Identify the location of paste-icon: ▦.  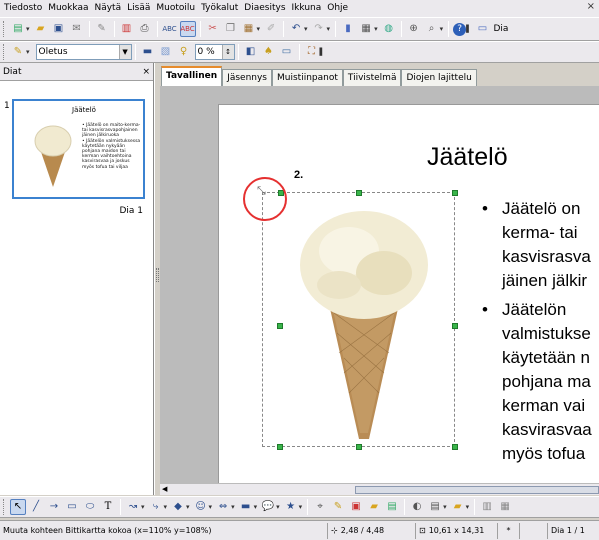
(249, 29).